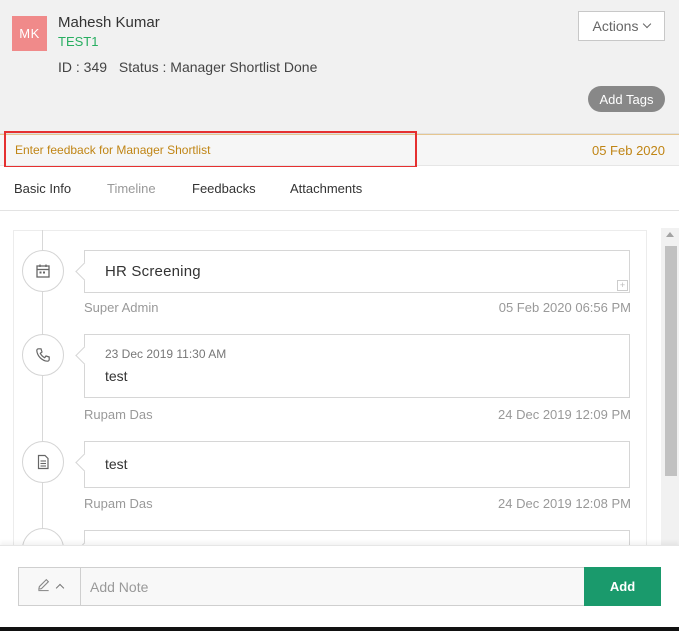 This screenshot has height=631, width=679. What do you see at coordinates (628, 150) in the screenshot?
I see `feedback-date: 05 Feb 2020` at bounding box center [628, 150].